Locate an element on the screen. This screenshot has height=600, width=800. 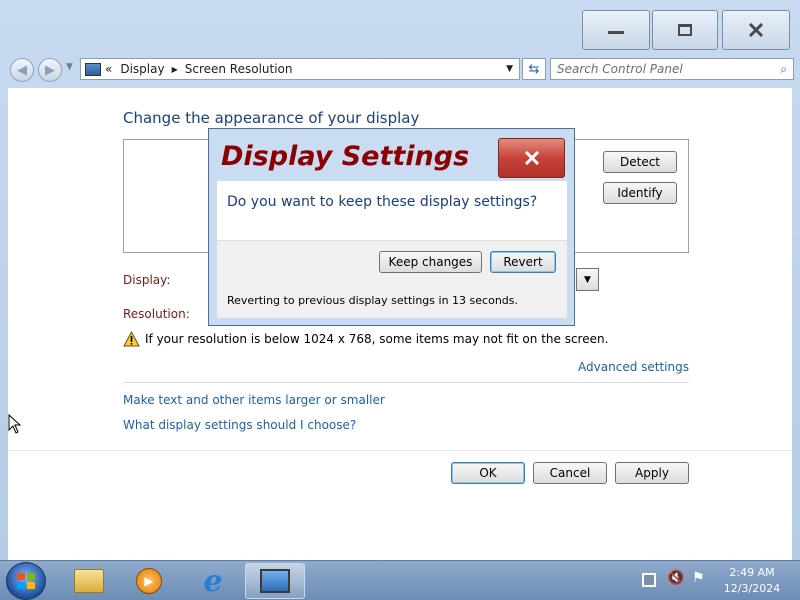
address-dropdown-icon: ▼ is located at coordinates (509, 69).